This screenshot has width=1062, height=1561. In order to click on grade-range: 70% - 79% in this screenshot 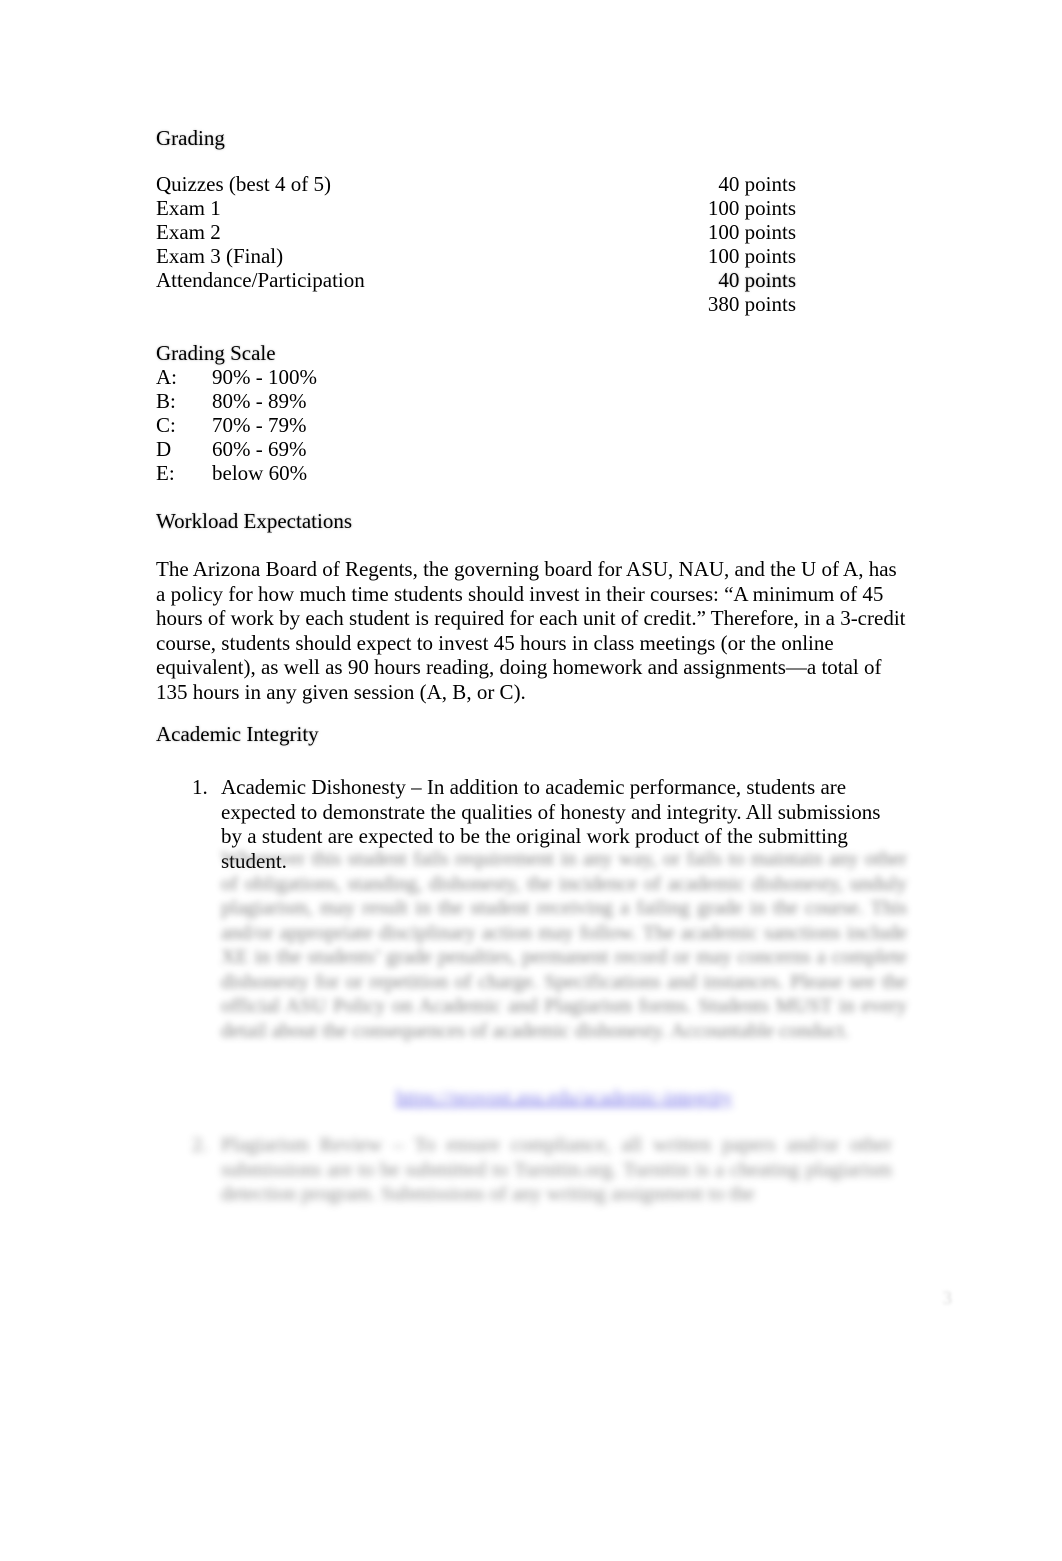, I will do `click(259, 425)`.